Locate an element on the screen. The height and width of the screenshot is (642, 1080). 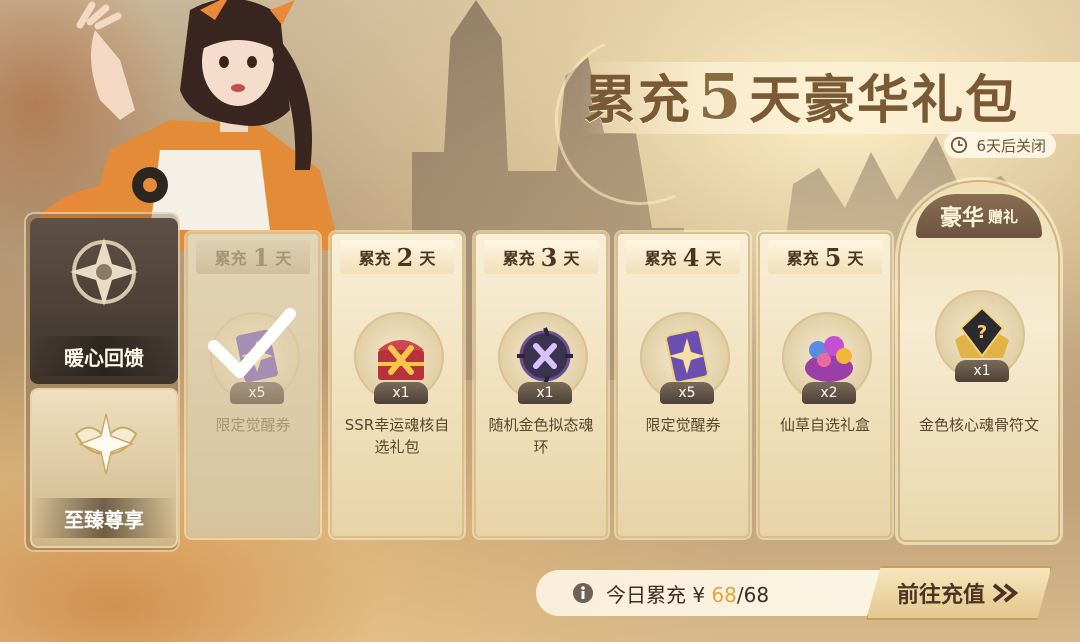
item-quantity: x2 is located at coordinates (829, 393).